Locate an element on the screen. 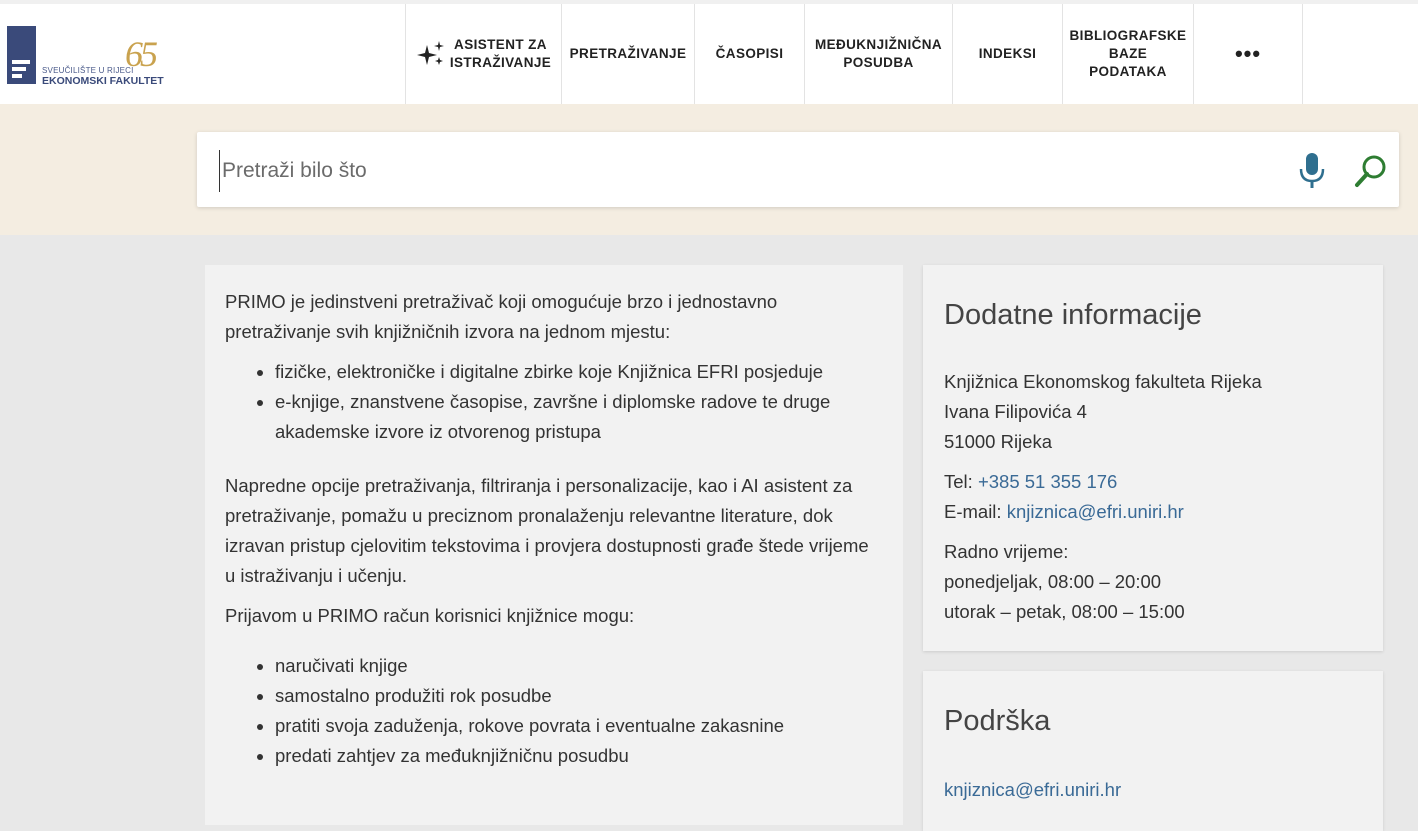 Image resolution: width=1418 pixels, height=831 pixels. nav-label: ČASOPISI is located at coordinates (749, 53).